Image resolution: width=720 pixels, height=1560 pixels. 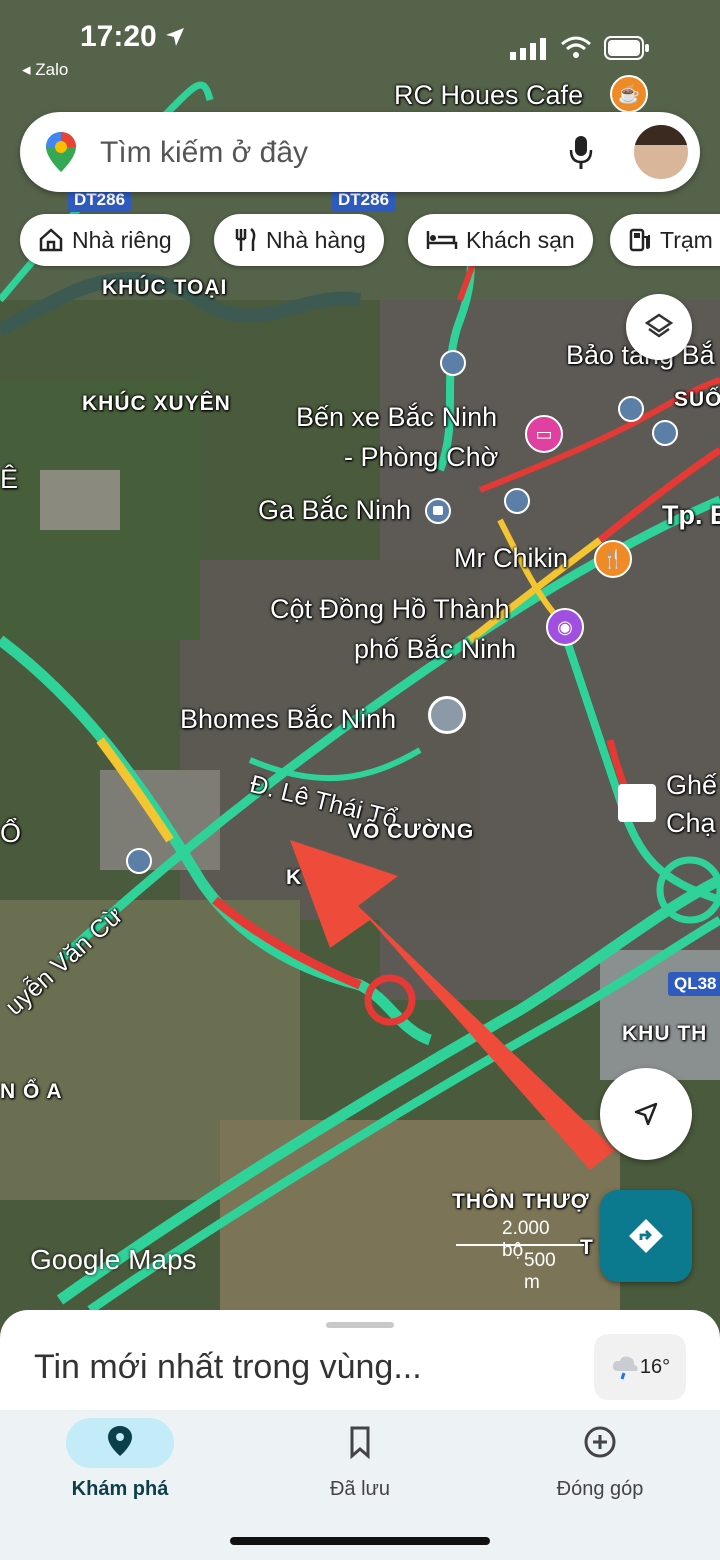 I want to click on scale-metric: 500 m, so click(x=540, y=1271).